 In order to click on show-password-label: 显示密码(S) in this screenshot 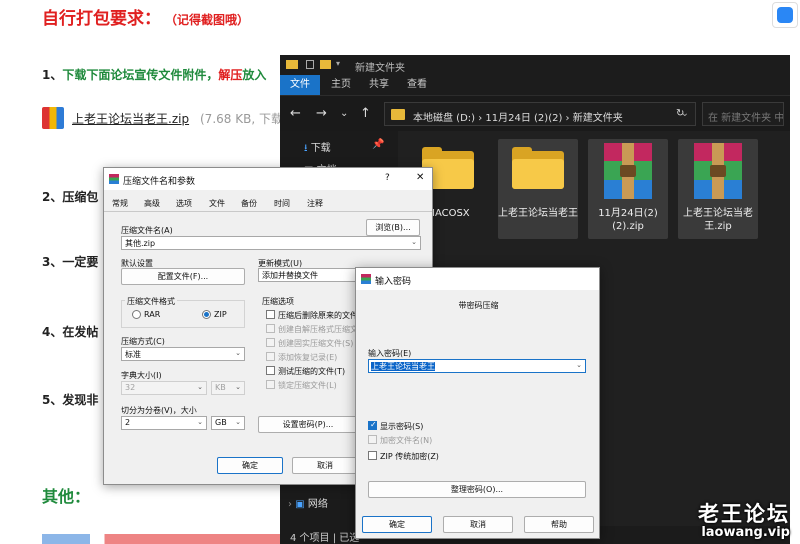, I will do `click(402, 426)`.